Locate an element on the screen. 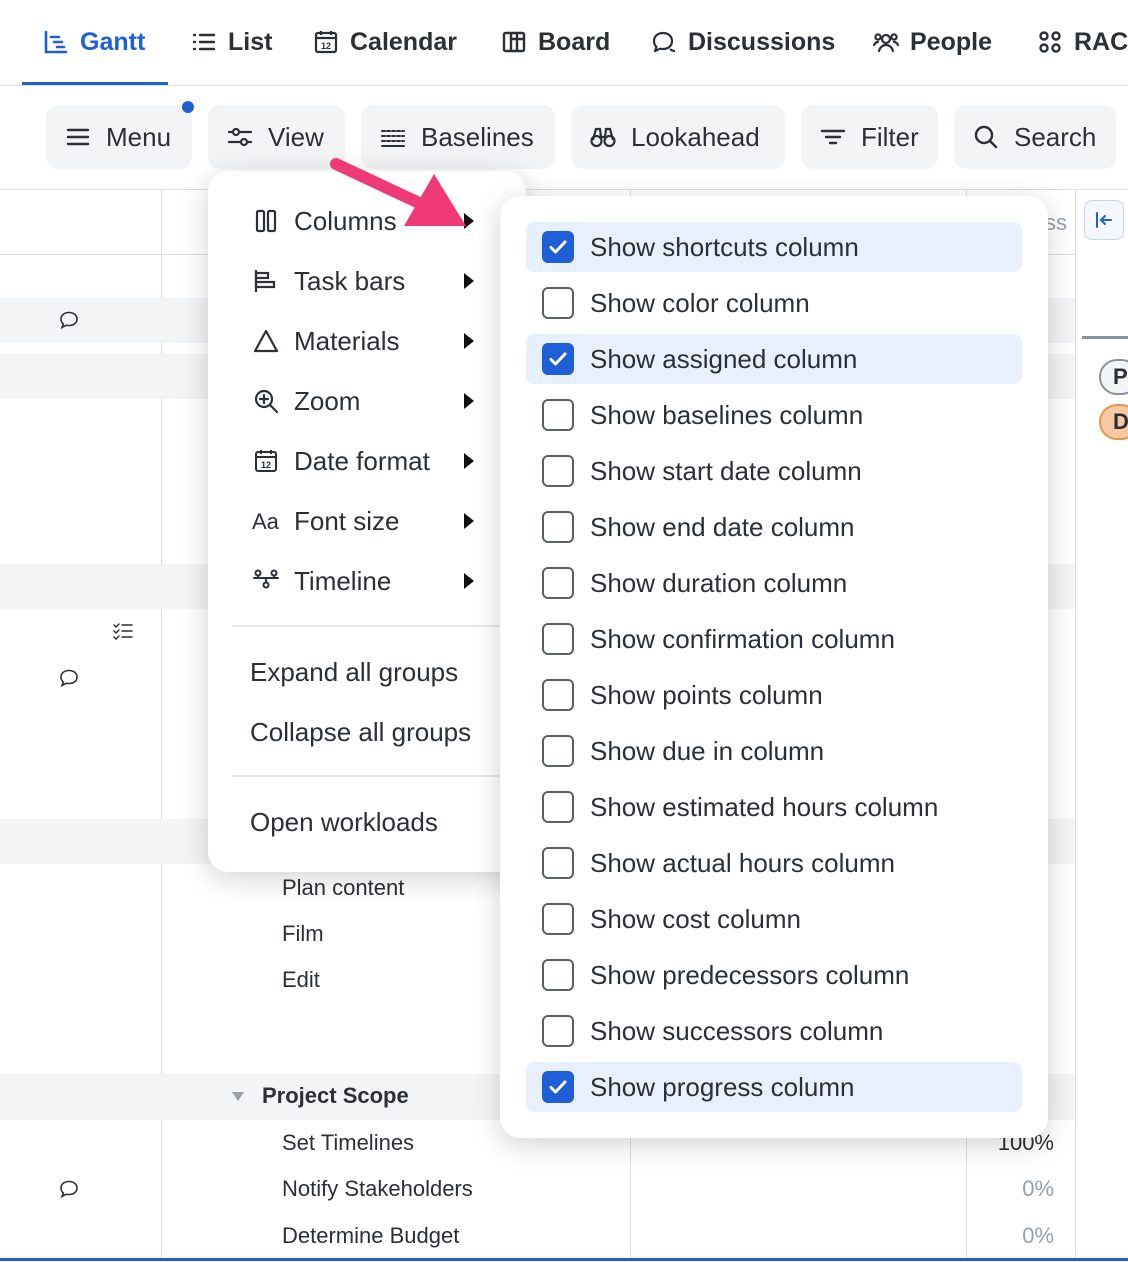 This screenshot has height=1262, width=1128. tab-calendar-label: Calendar is located at coordinates (403, 41).